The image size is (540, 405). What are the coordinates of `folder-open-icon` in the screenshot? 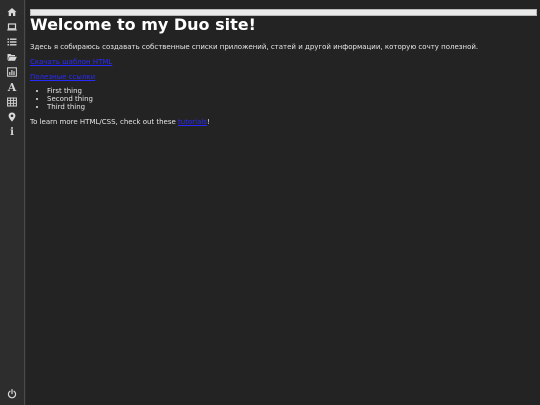 It's located at (12, 57).